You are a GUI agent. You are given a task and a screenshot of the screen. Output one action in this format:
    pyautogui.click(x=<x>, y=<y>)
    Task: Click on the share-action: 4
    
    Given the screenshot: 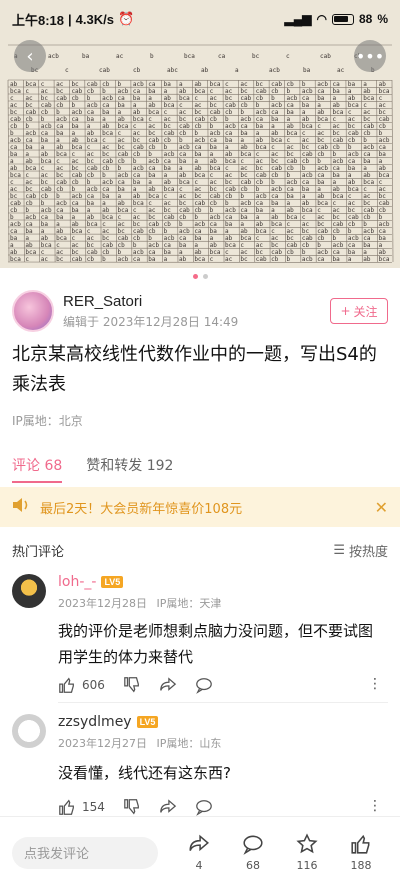 What is the action you would take?
    pyautogui.click(x=199, y=852)
    